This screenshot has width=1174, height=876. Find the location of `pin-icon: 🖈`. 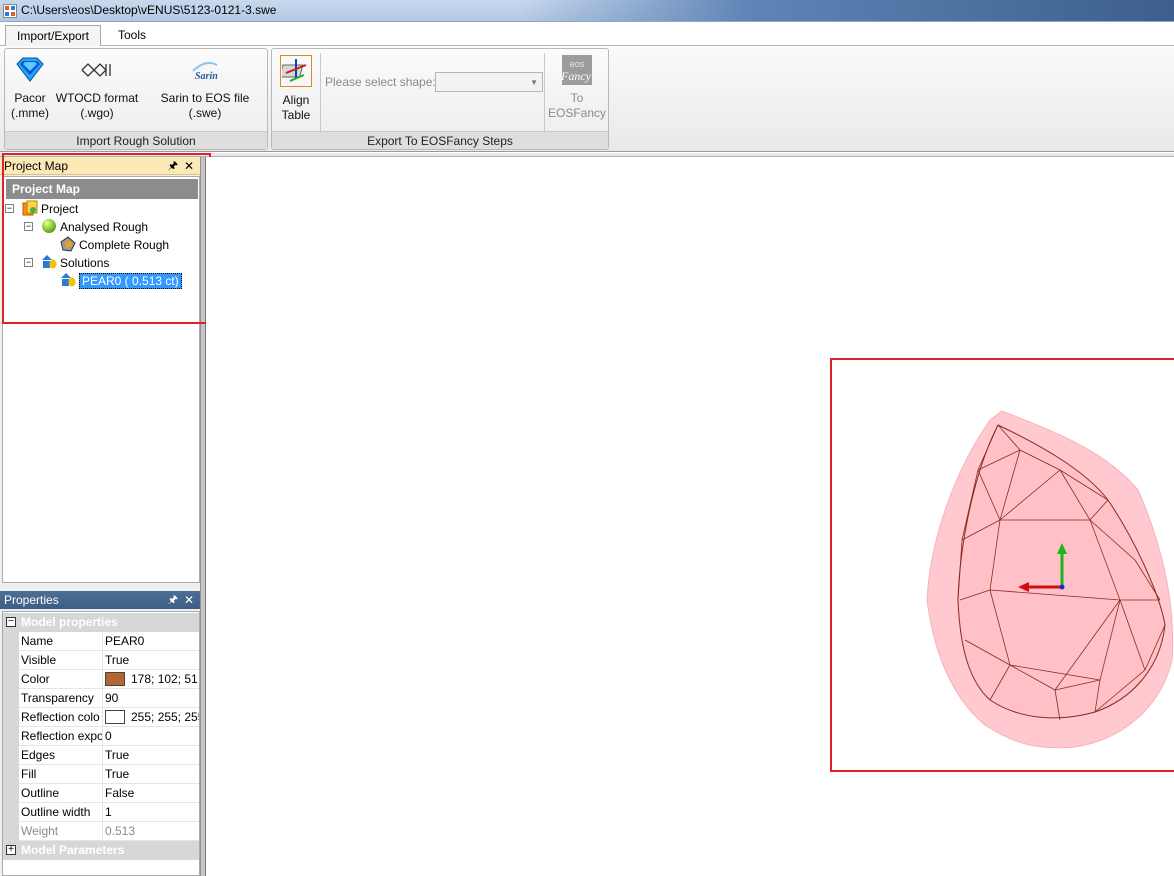

pin-icon: 🖈 is located at coordinates (173, 600).